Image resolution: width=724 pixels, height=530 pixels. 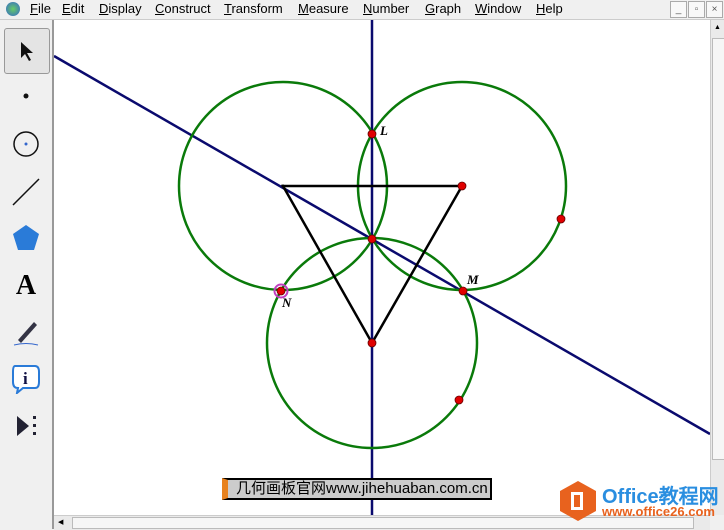 I want to click on vertical-scrollbar: ▲, so click(x=717, y=267).